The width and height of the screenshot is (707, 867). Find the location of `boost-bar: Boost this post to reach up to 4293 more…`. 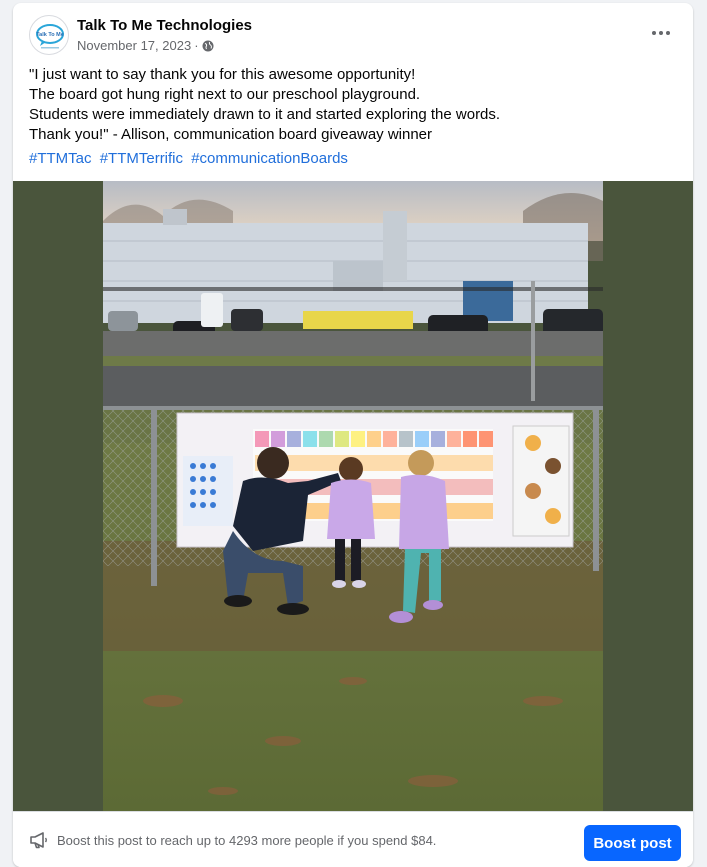

boost-bar: Boost this post to reach up to 4293 more… is located at coordinates (353, 839).